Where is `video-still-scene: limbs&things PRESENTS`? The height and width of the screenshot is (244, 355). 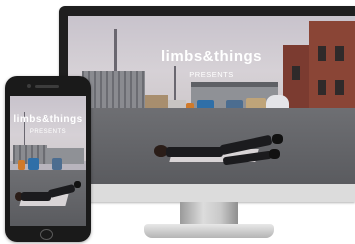
video-still-scene: limbs&things PRESENTS is located at coordinates (48, 161).